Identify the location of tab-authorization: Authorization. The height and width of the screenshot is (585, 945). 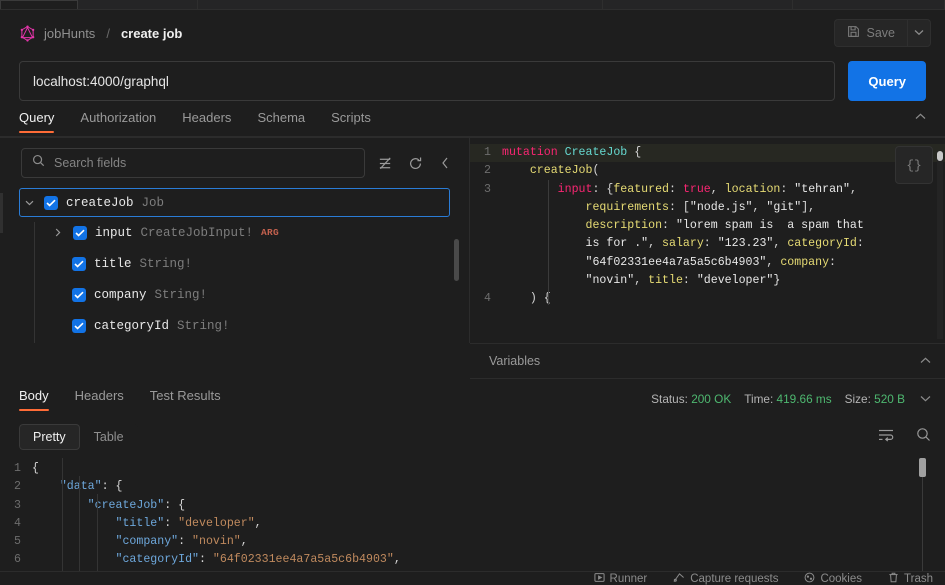
(118, 121).